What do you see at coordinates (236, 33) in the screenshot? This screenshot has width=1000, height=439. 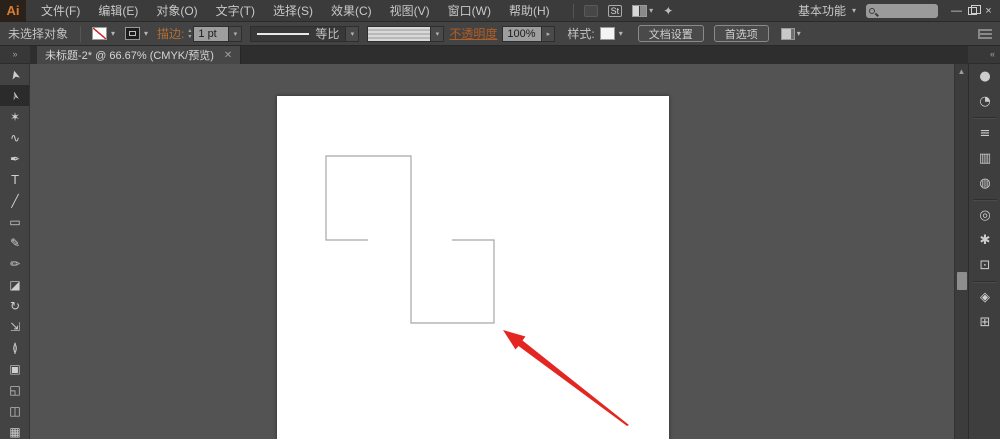 I see `stroke-weight-dropdown: ▾` at bounding box center [236, 33].